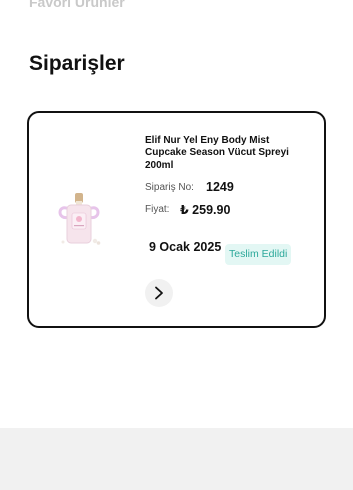  I want to click on product-image, so click(79, 219).